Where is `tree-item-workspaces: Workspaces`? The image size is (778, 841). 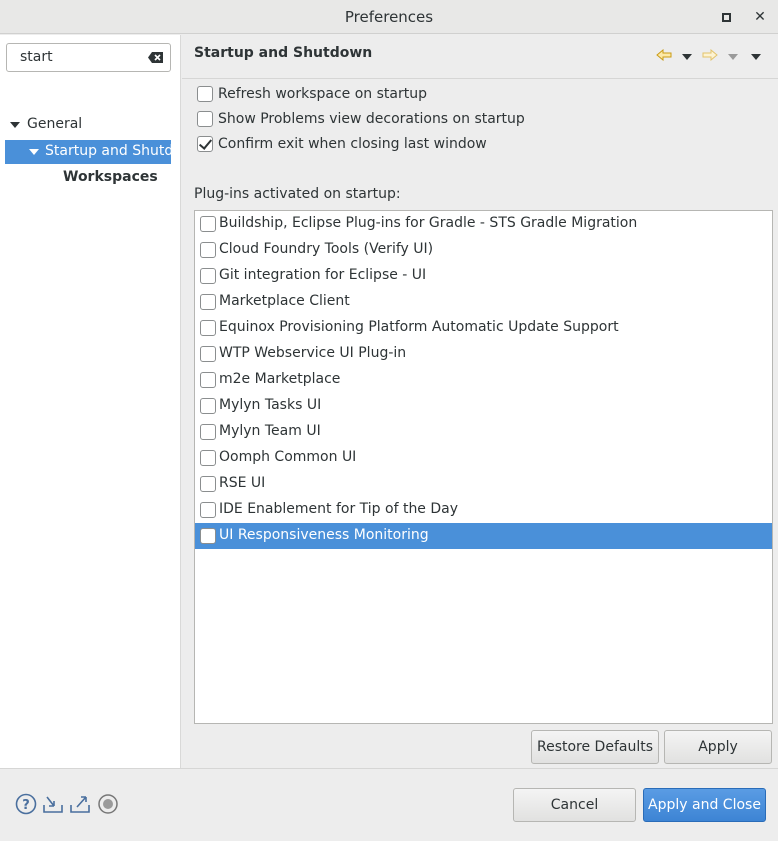 tree-item-workspaces: Workspaces is located at coordinates (88, 178).